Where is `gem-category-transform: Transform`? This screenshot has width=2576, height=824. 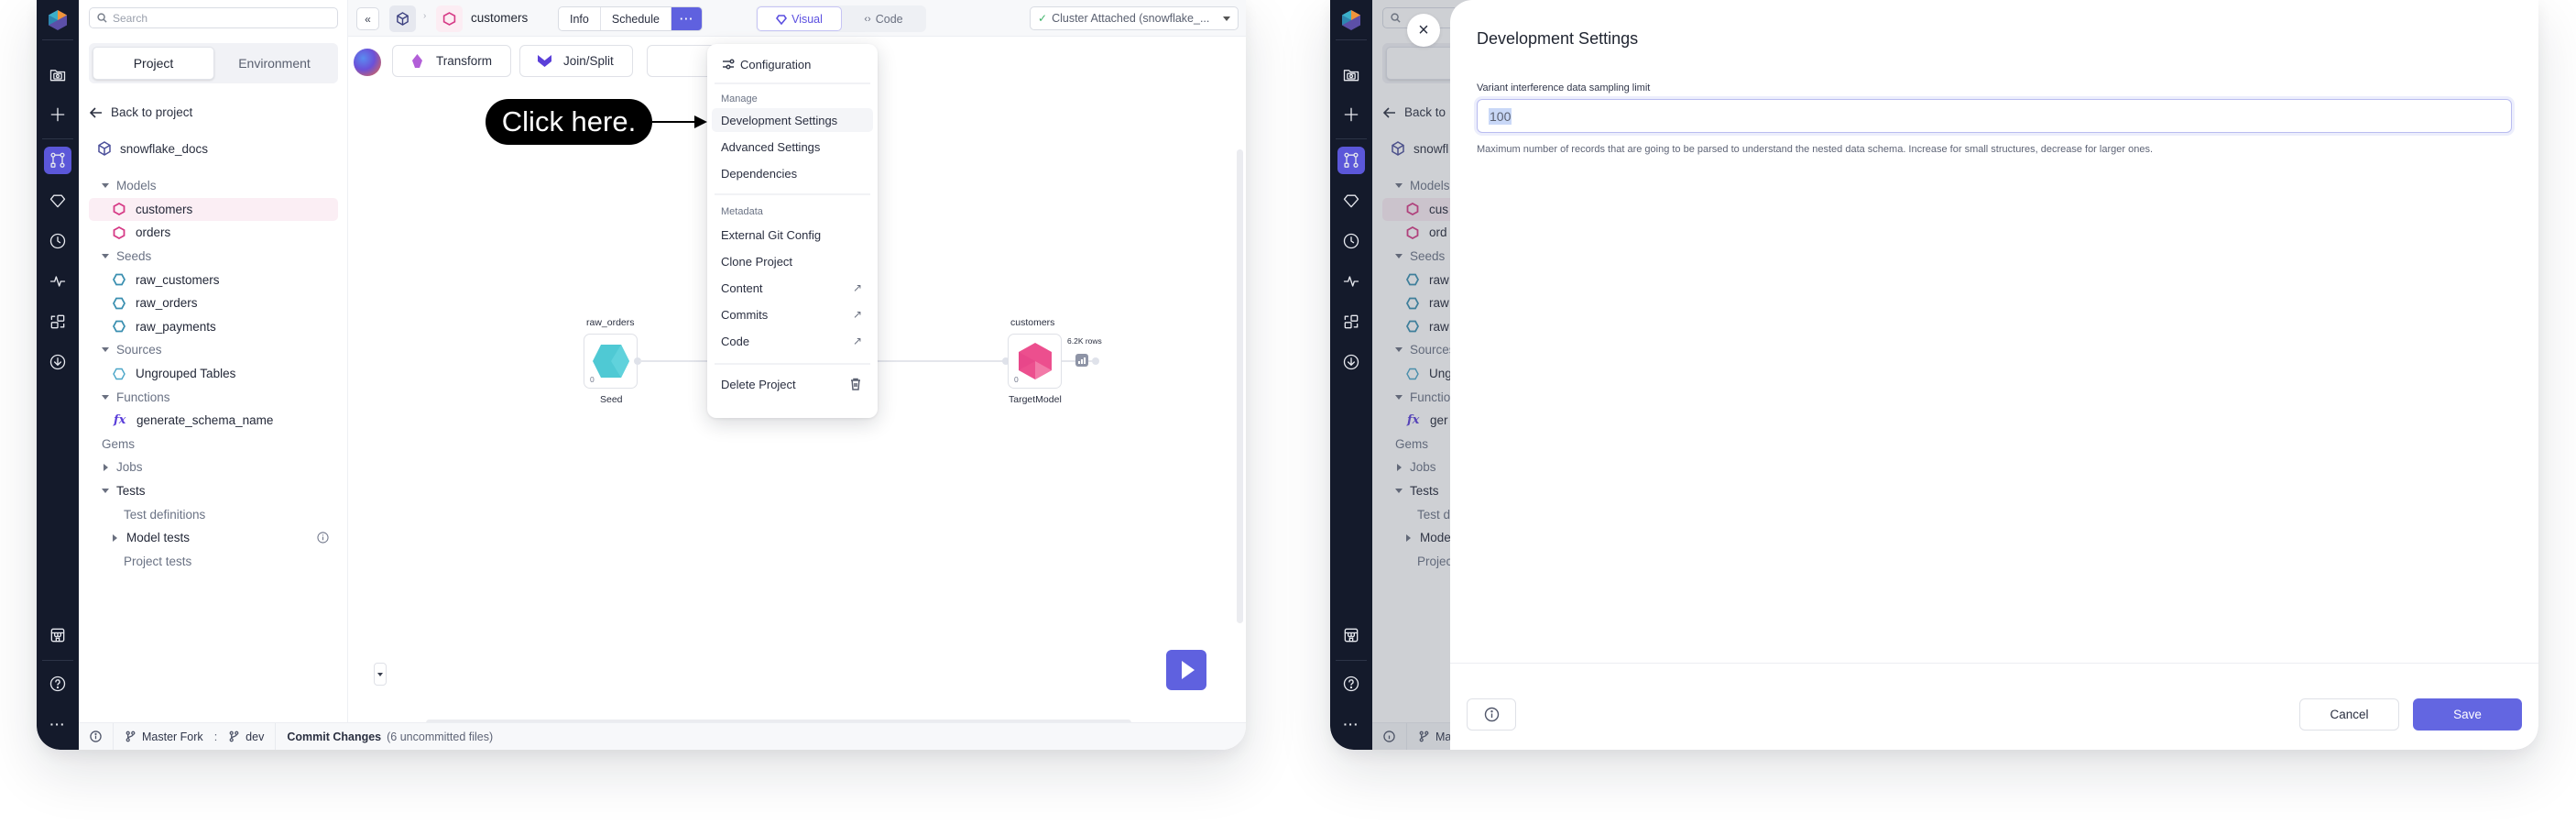
gem-category-transform: Transform is located at coordinates (452, 61).